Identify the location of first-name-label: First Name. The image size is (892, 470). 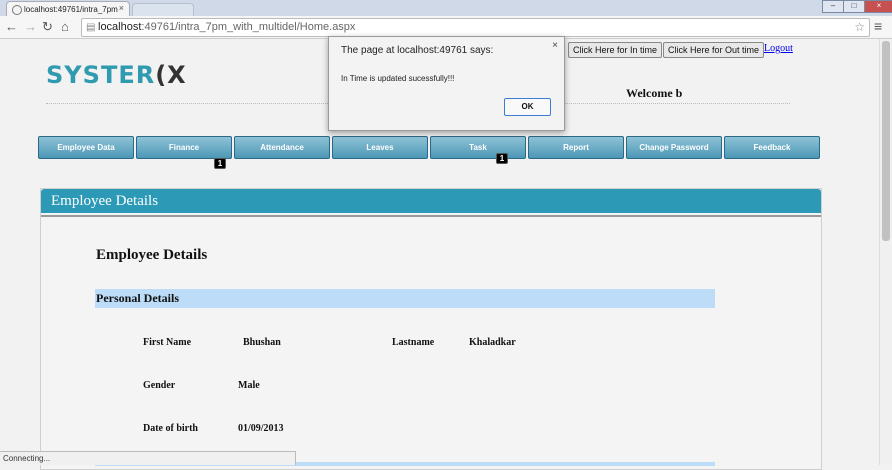
(167, 342).